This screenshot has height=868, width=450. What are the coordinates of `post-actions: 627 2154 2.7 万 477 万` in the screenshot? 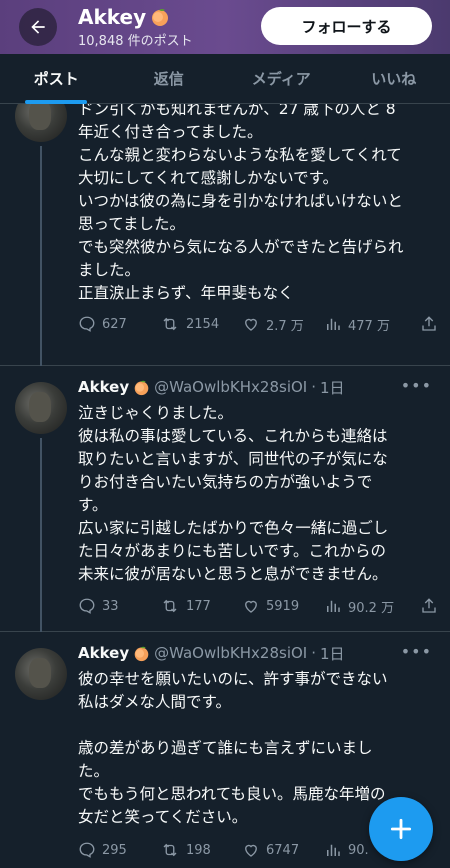 It's located at (258, 324).